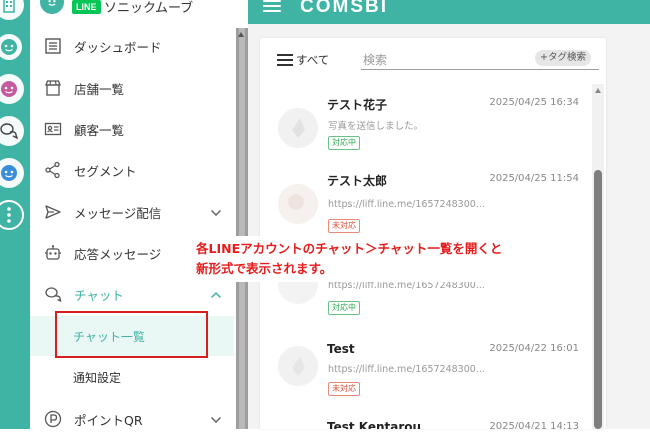  I want to click on chat-name: Test Kentarou, so click(374, 424).